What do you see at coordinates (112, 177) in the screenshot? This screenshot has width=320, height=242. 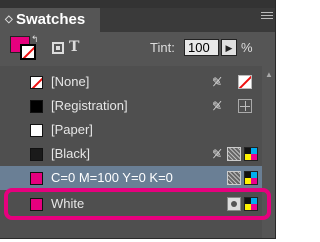 I see `swatch-name: C=0 M=100 Y=0 K=0` at bounding box center [112, 177].